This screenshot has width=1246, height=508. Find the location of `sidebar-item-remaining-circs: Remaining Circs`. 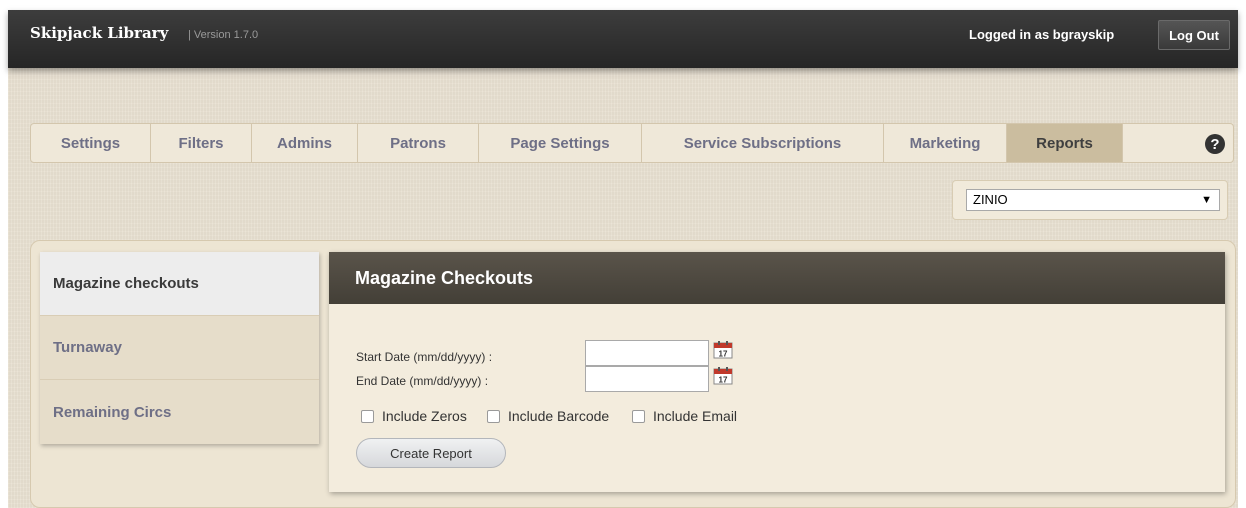

sidebar-item-remaining-circs: Remaining Circs is located at coordinates (179, 412).